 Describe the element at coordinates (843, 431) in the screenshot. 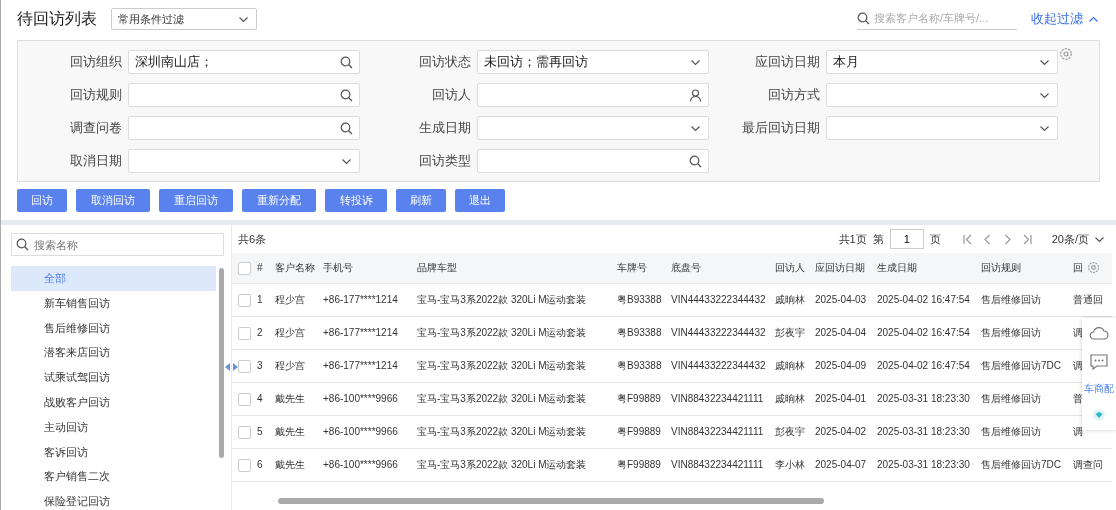

I see `table-cell: 2025-04-02` at that location.